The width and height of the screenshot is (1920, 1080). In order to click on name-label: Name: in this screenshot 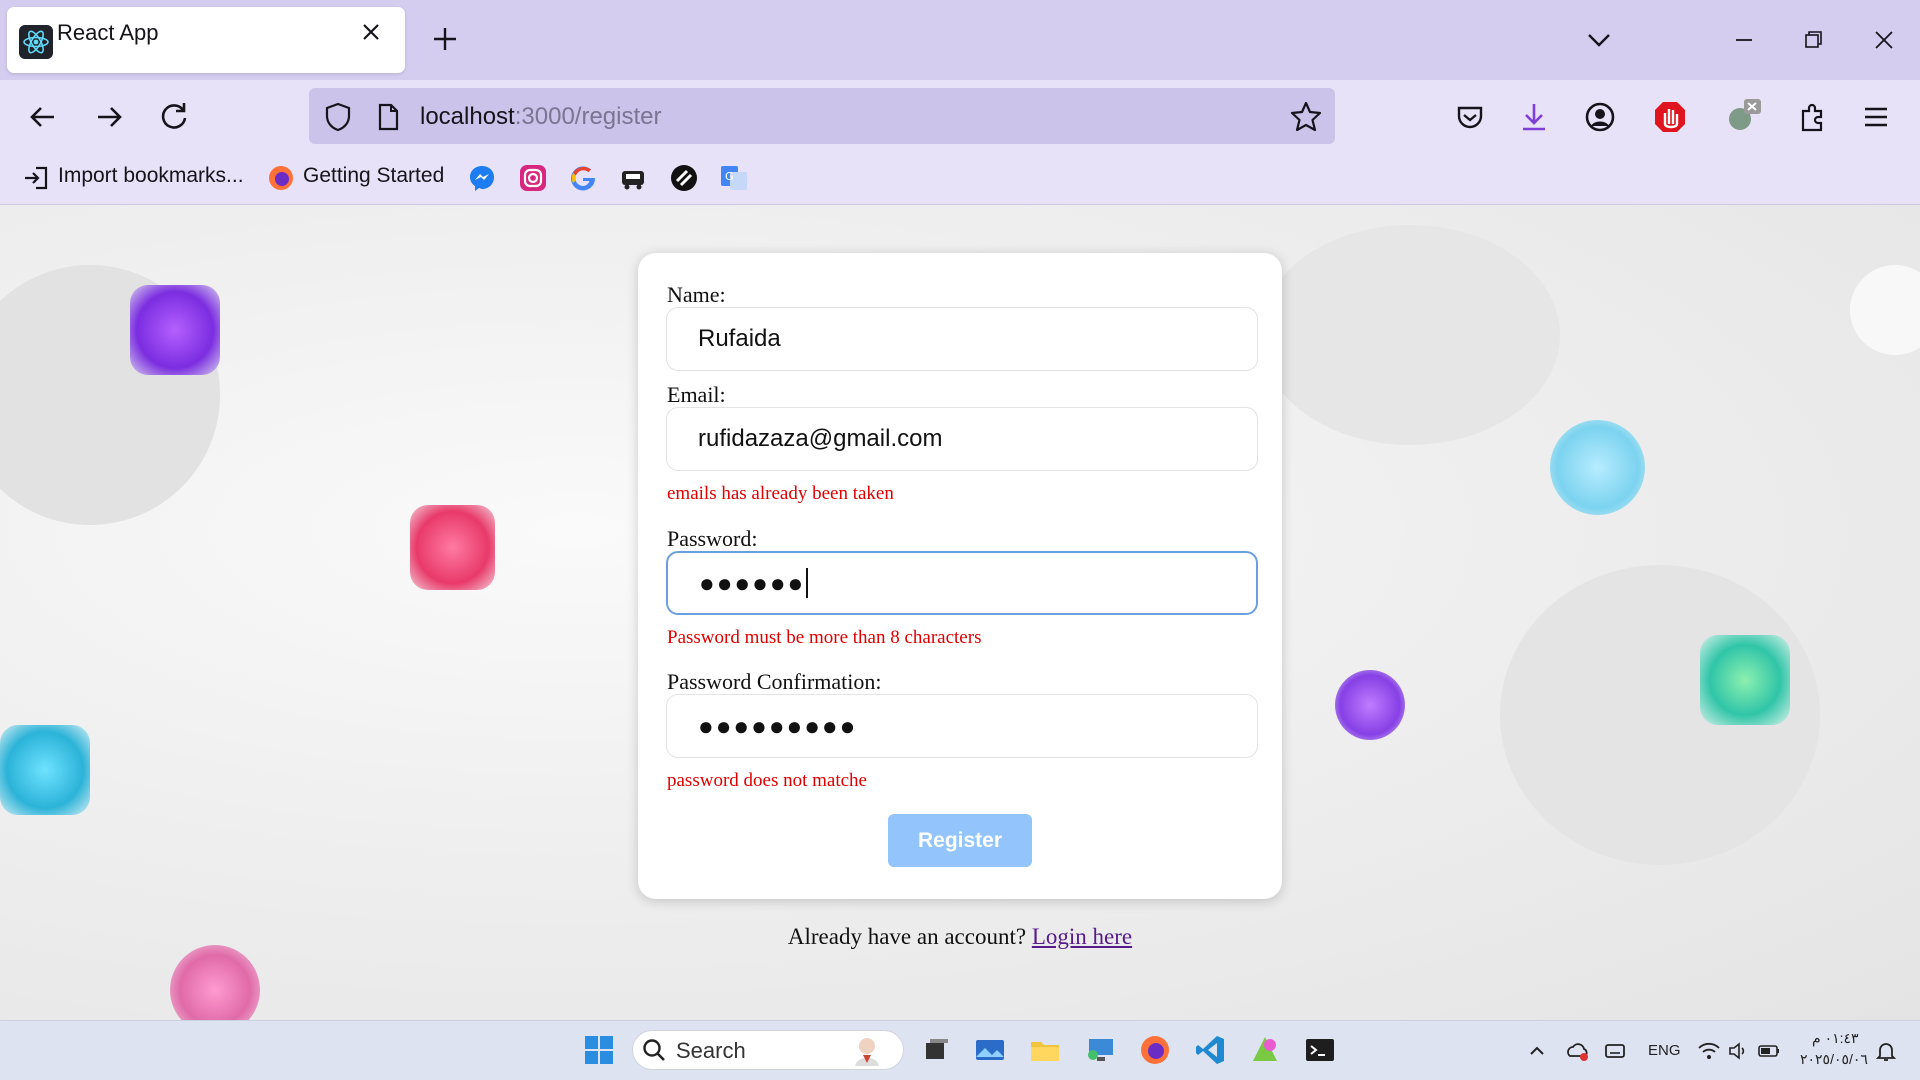, I will do `click(696, 294)`.